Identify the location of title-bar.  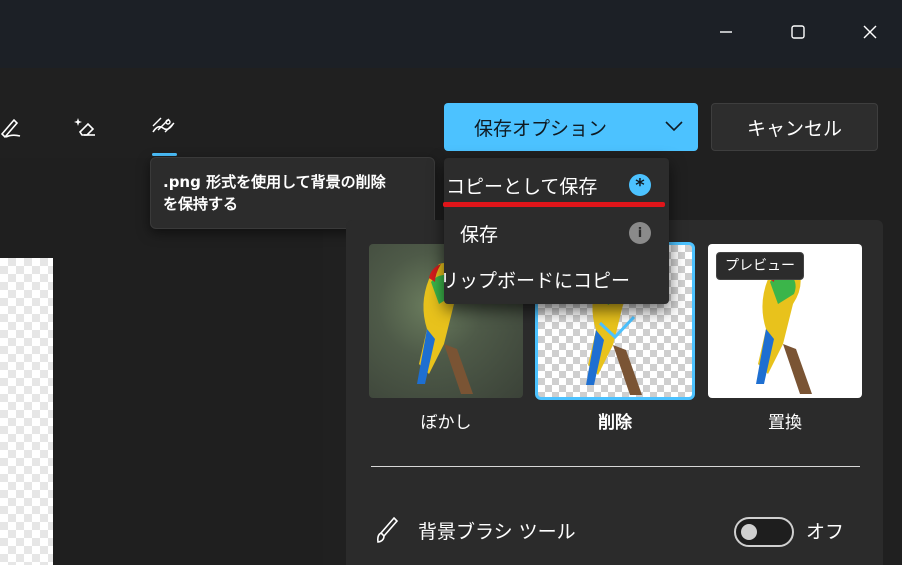
(451, 34).